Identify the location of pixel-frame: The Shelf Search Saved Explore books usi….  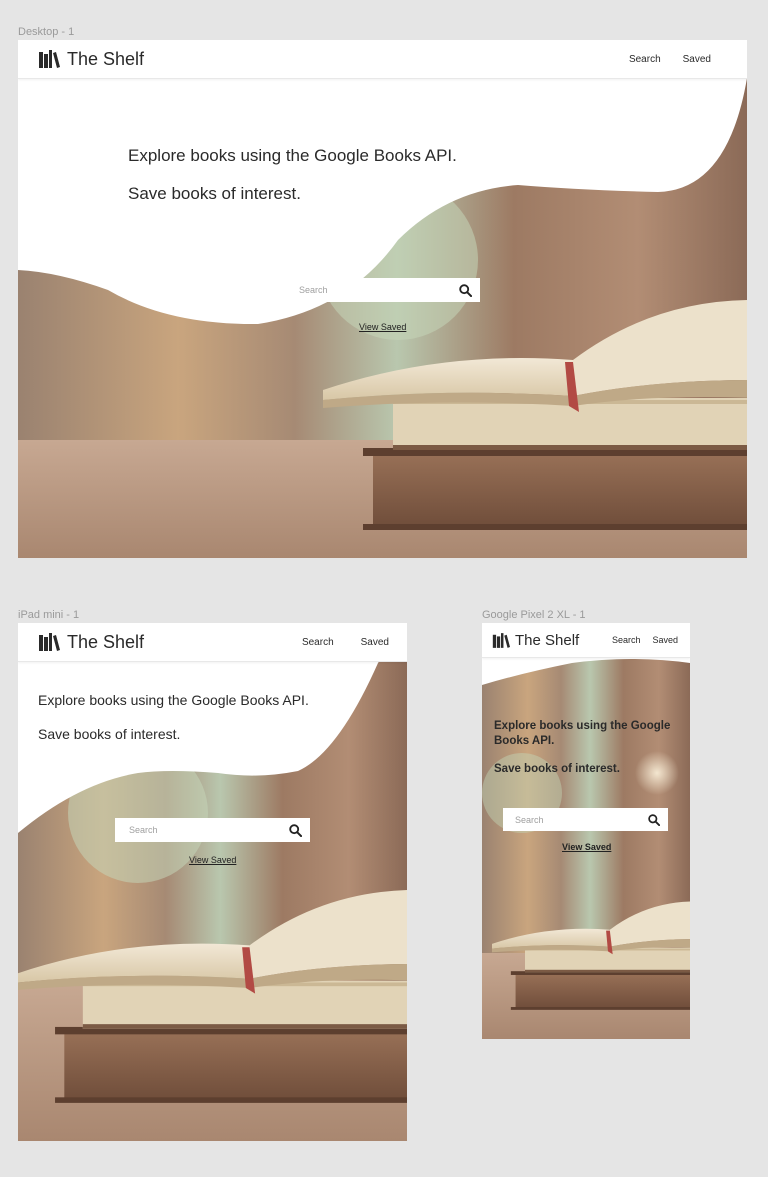
(586, 831).